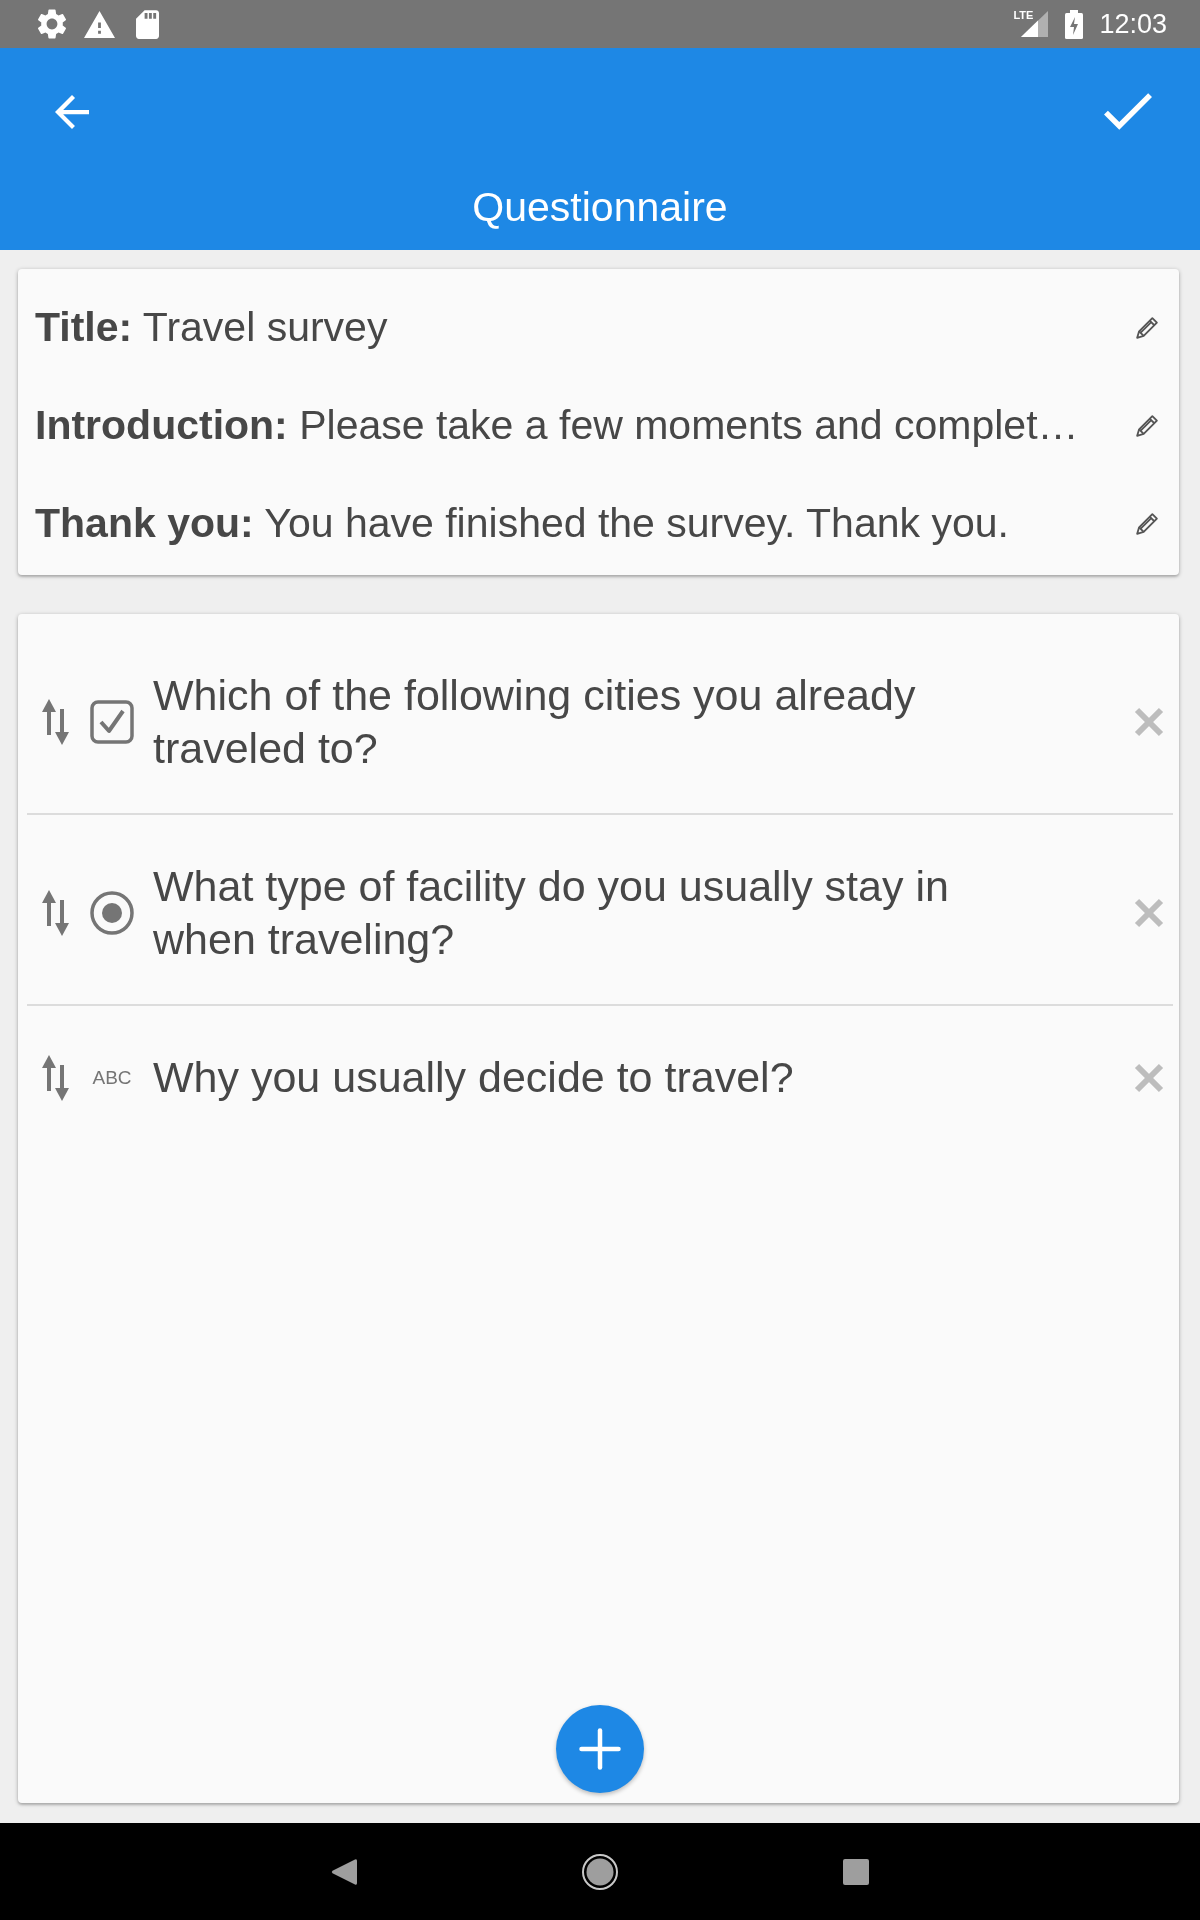 This screenshot has width=1200, height=1920. Describe the element at coordinates (1074, 24) in the screenshot. I see `battery-charging-icon` at that location.